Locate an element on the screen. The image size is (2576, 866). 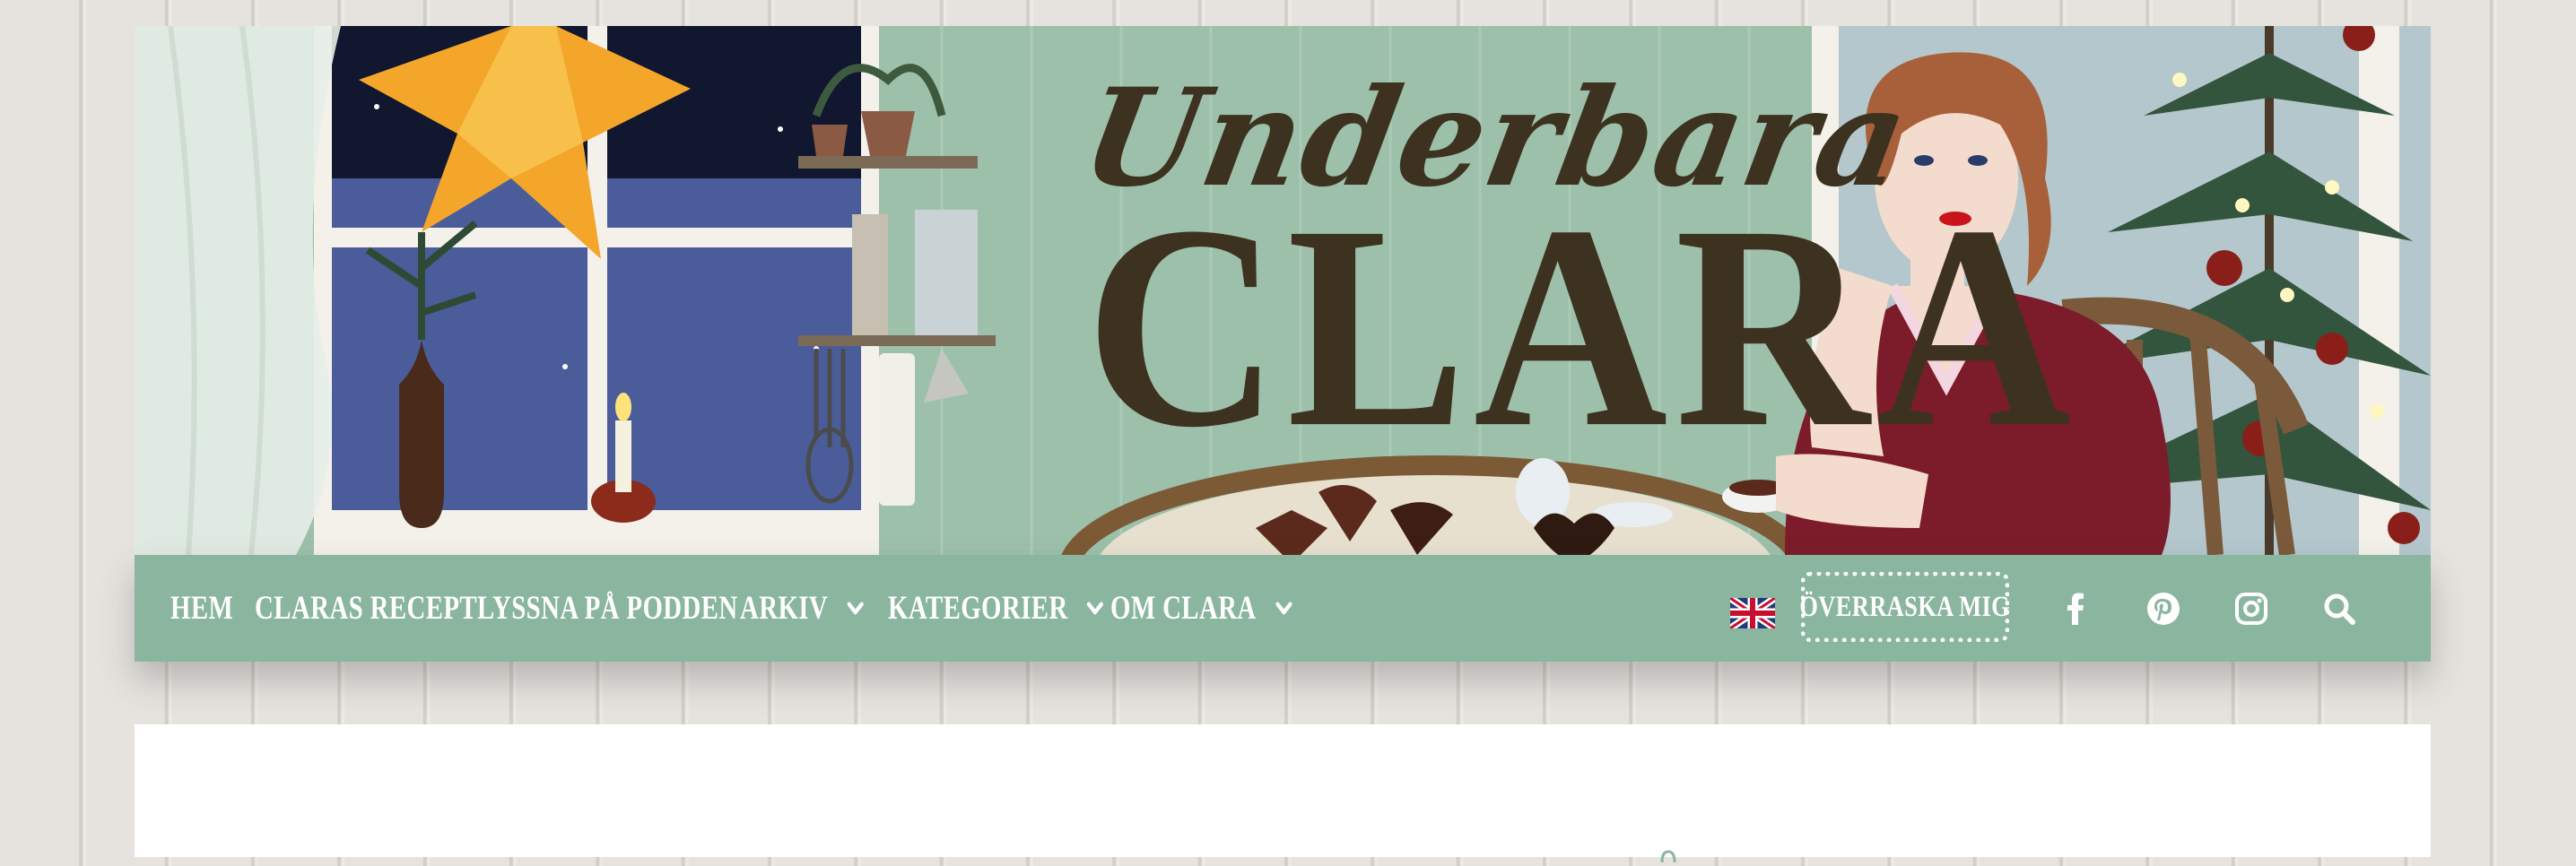
search-icon is located at coordinates (2339, 609).